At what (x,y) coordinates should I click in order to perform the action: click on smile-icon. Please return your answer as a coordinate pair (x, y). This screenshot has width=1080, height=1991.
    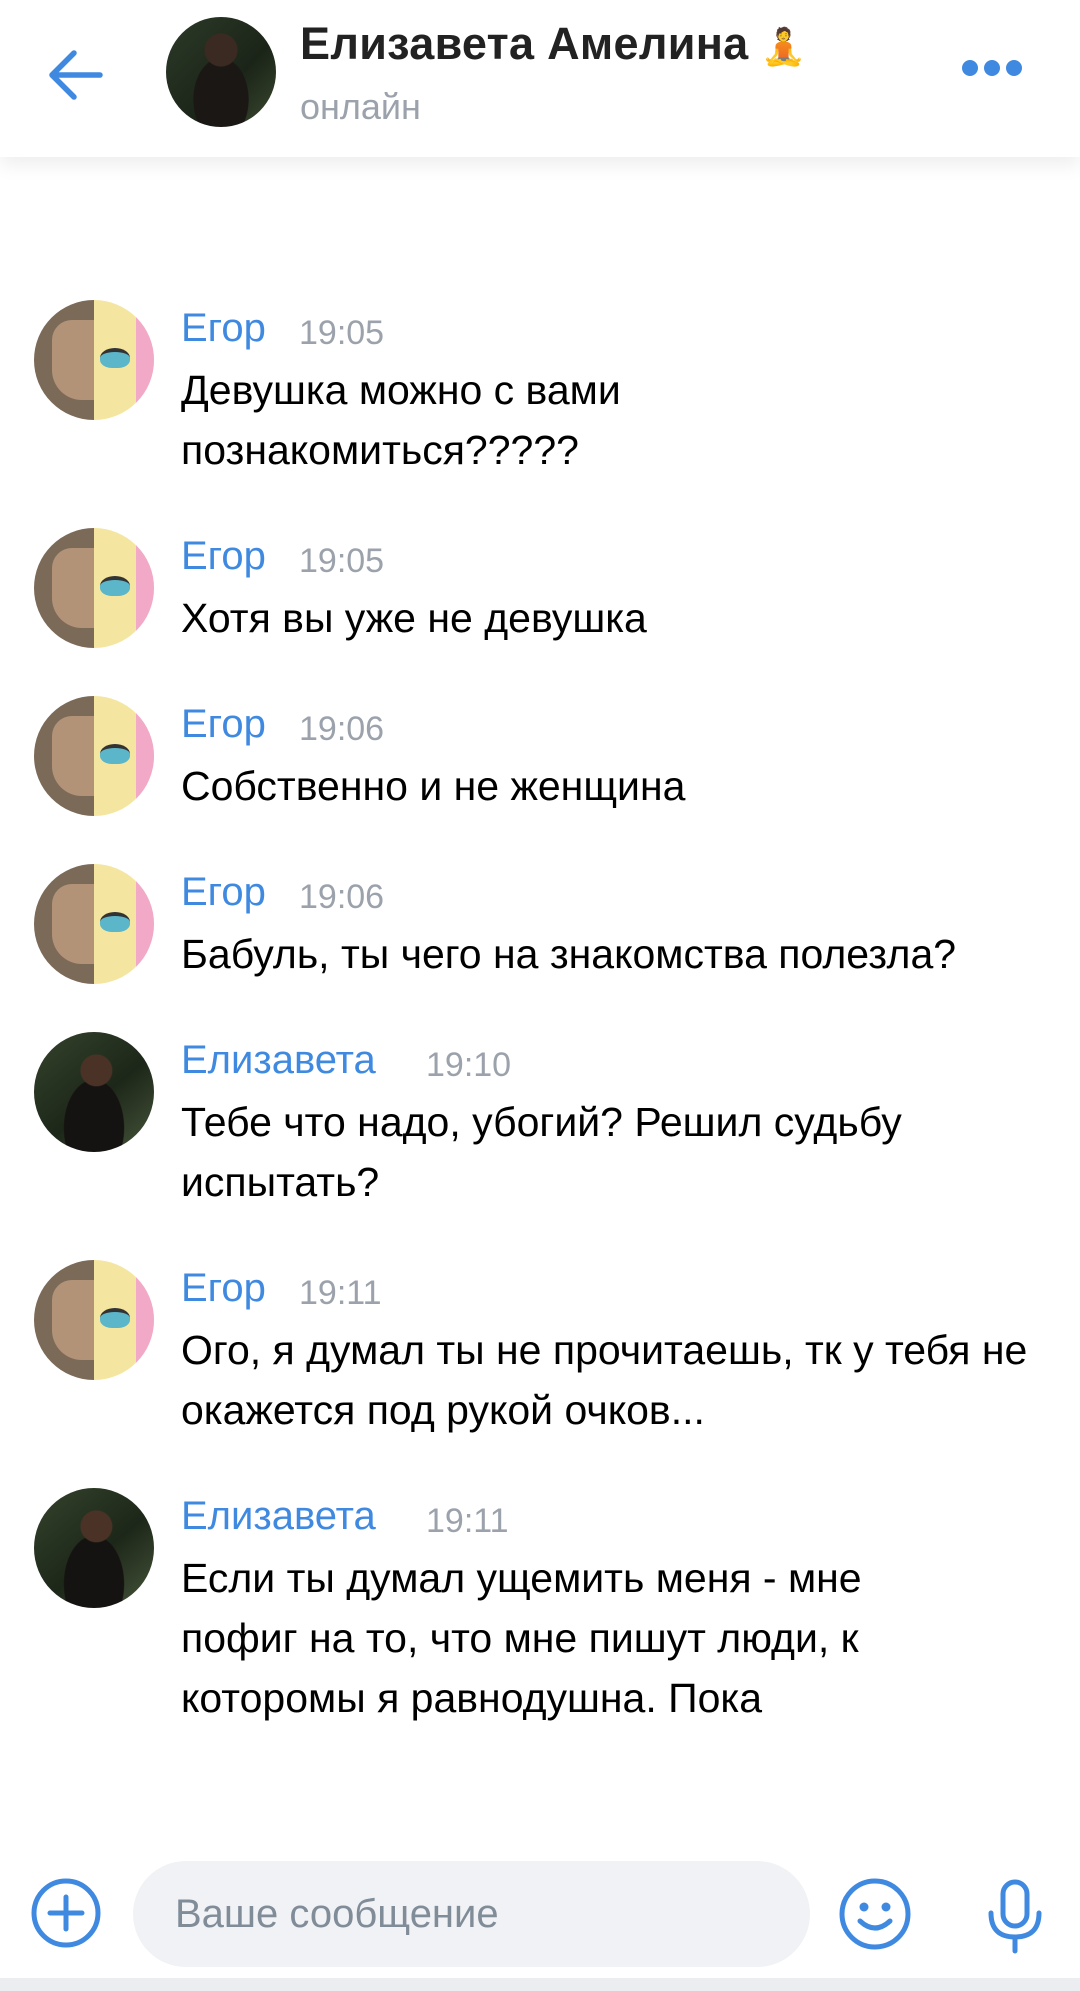
    Looking at the image, I should click on (875, 1914).